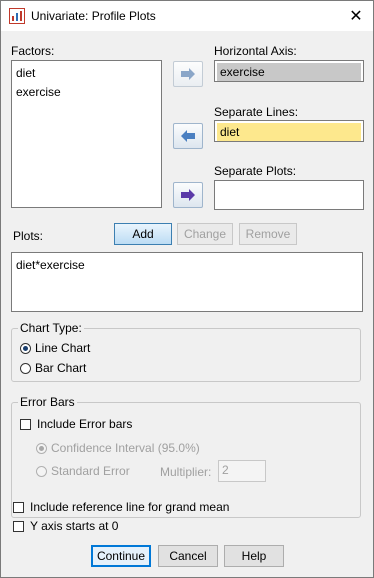 This screenshot has height=578, width=374. Describe the element at coordinates (28, 236) in the screenshot. I see `plots-label: Plots:` at that location.